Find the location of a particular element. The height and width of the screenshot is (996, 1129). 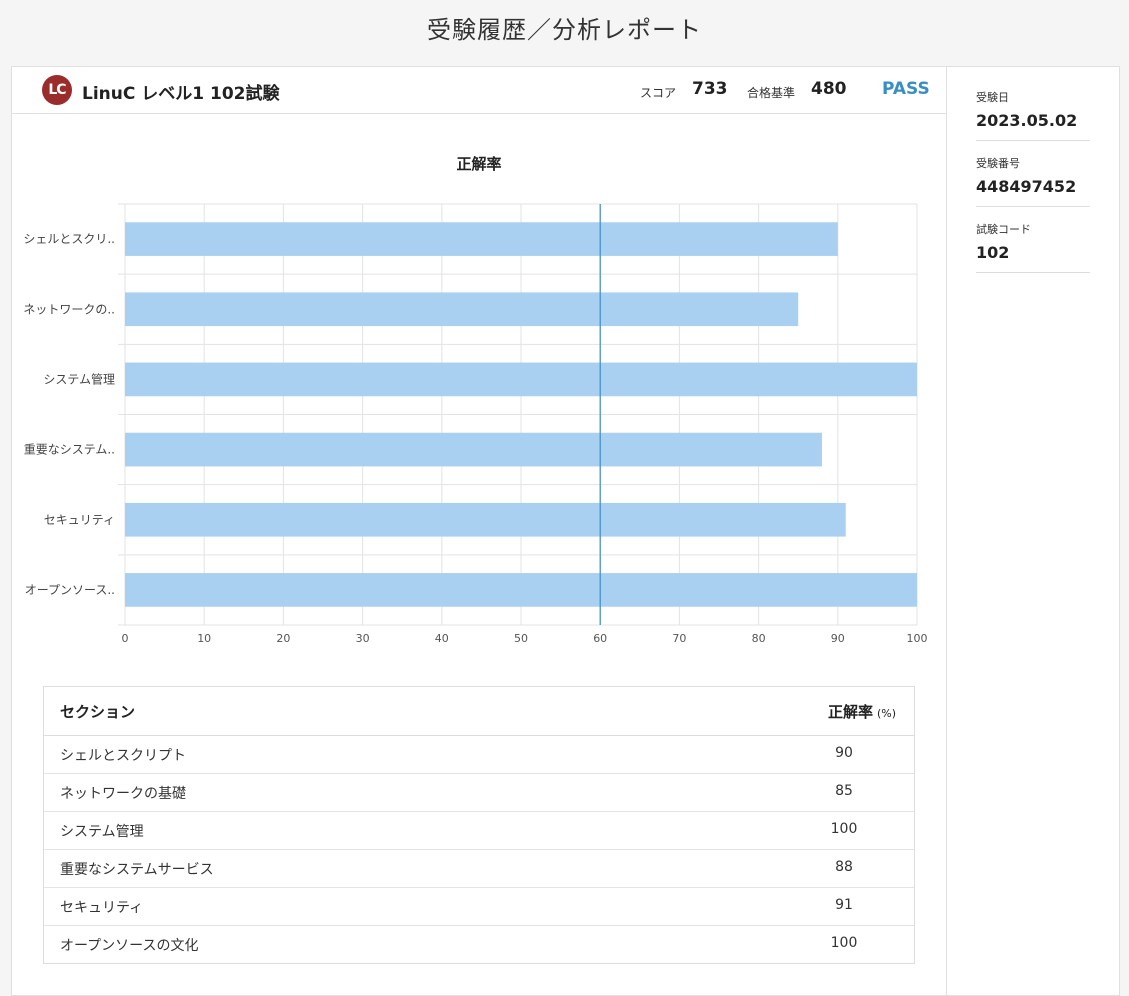

category-label: オープンソース.. is located at coordinates (70, 590).